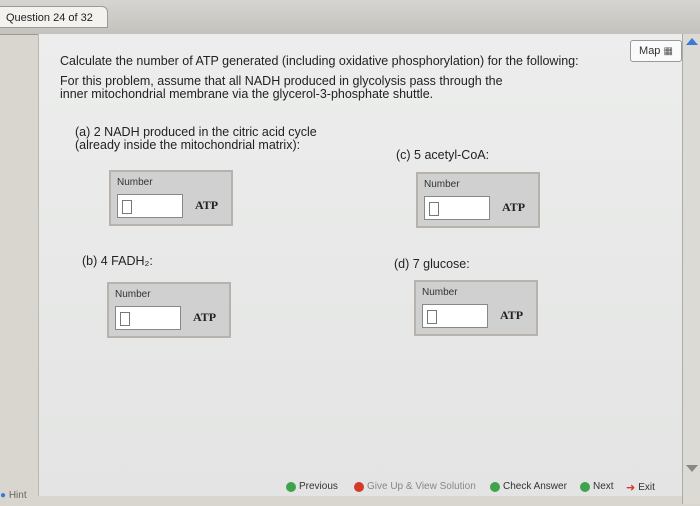  I want to click on hint-label: Hint, so click(17, 495).